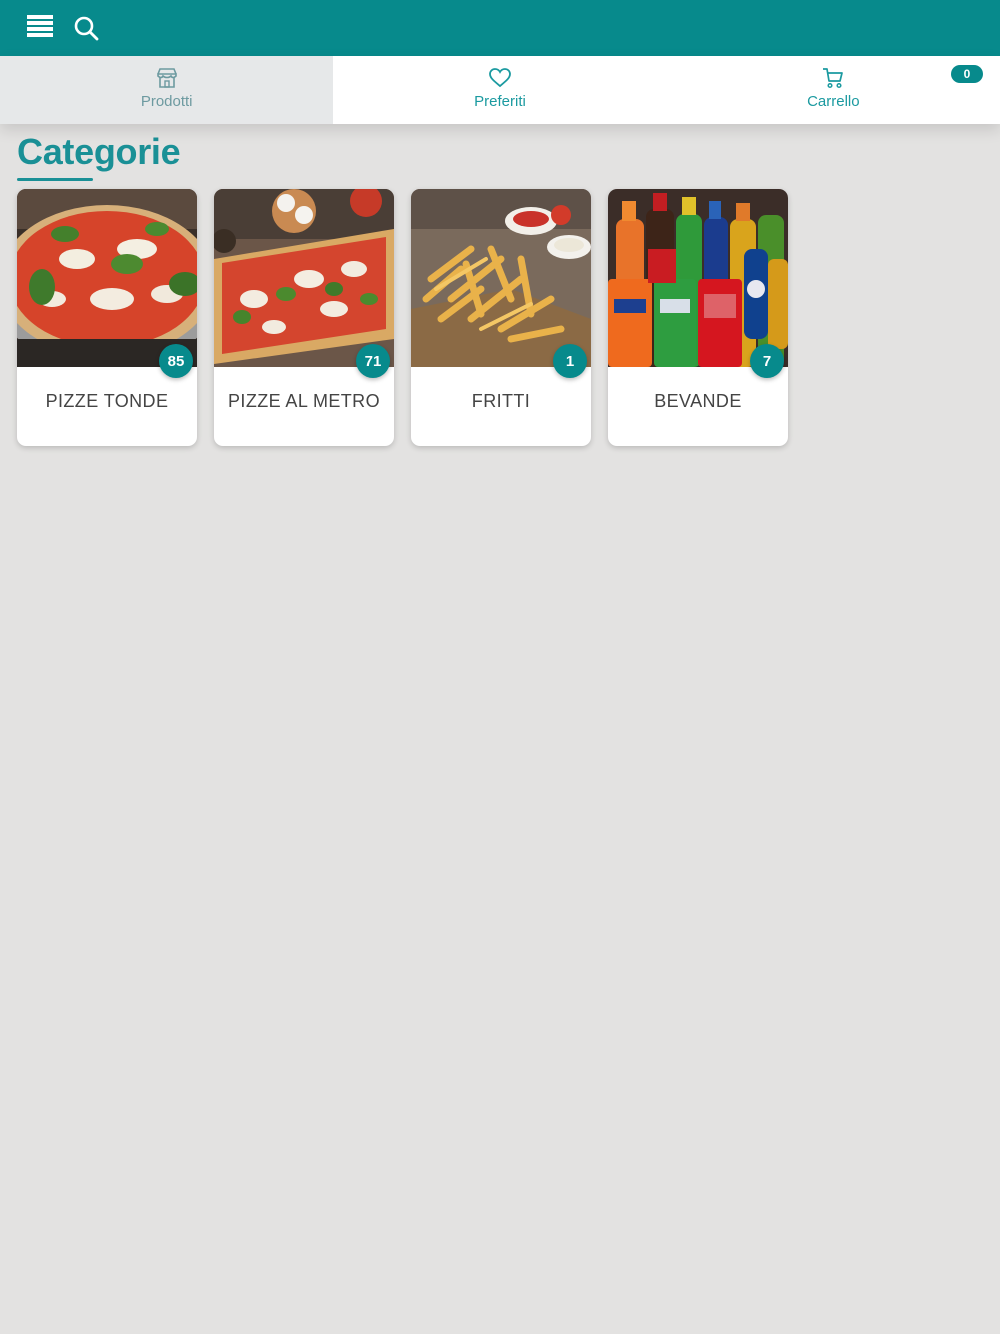 This screenshot has height=1334, width=1000. Describe the element at coordinates (176, 361) in the screenshot. I see `product-count-badge: 85` at that location.